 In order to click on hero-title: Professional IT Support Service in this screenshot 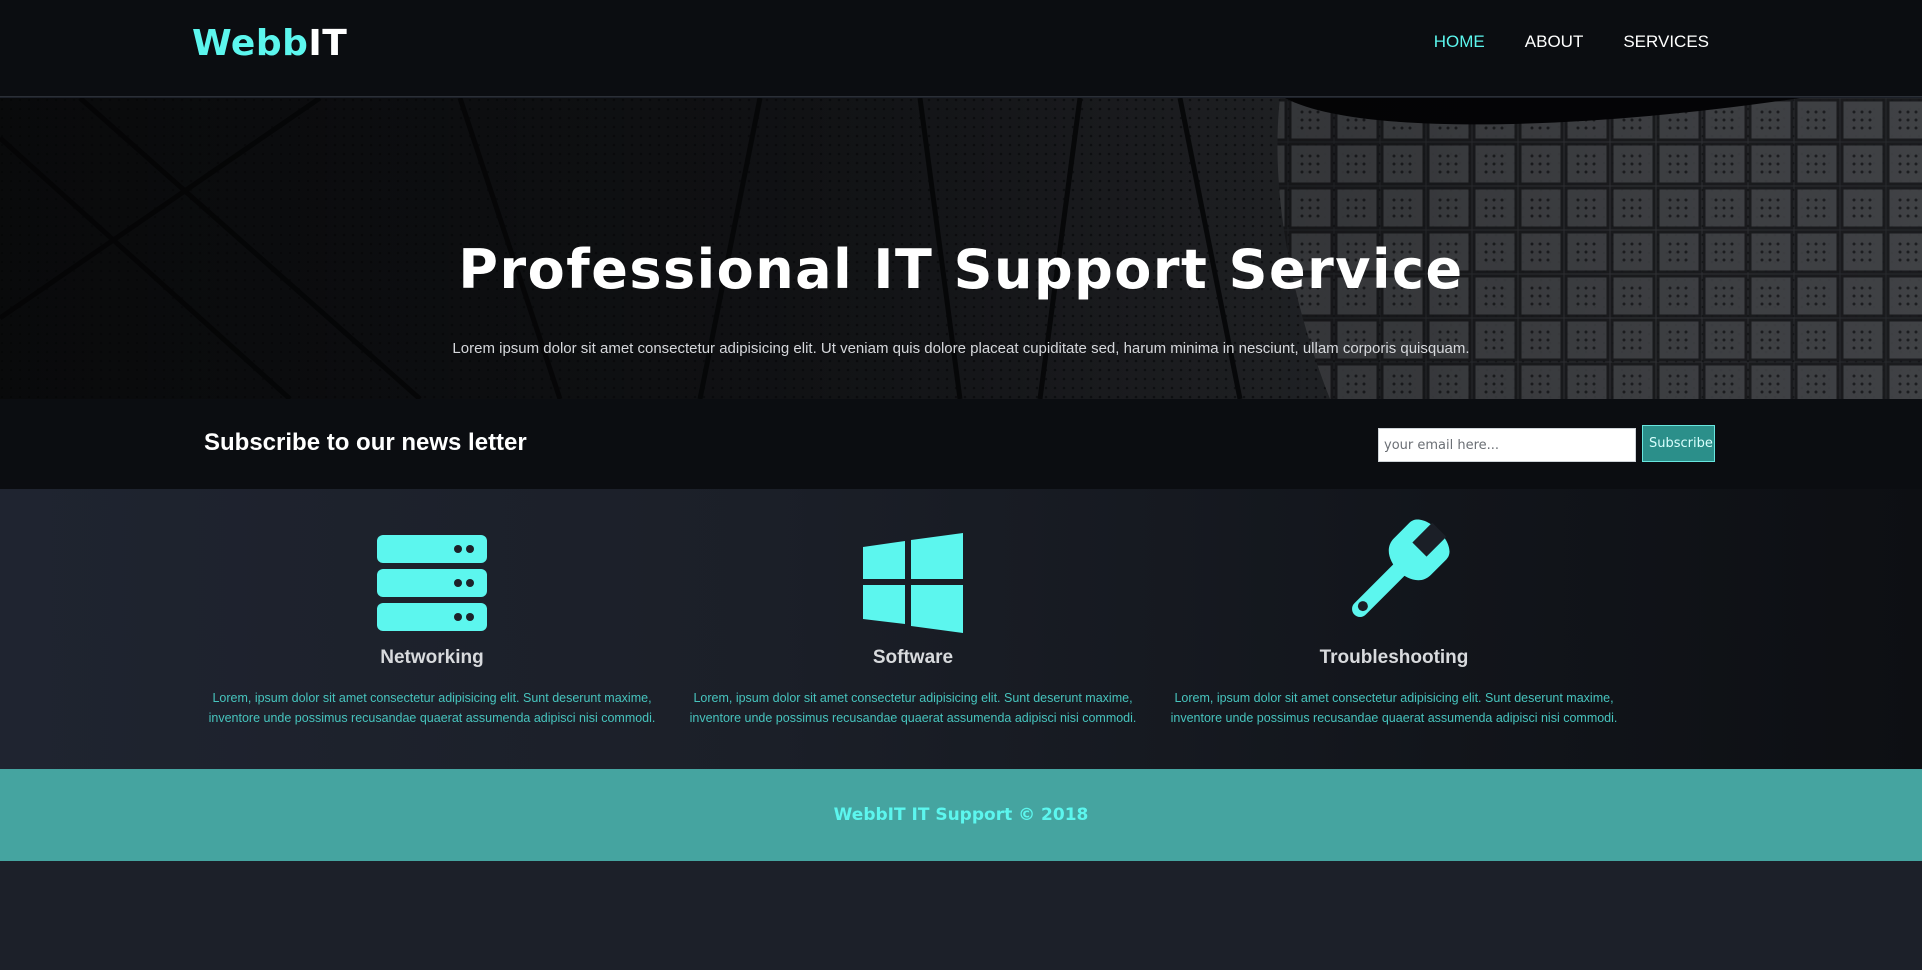, I will do `click(961, 269)`.